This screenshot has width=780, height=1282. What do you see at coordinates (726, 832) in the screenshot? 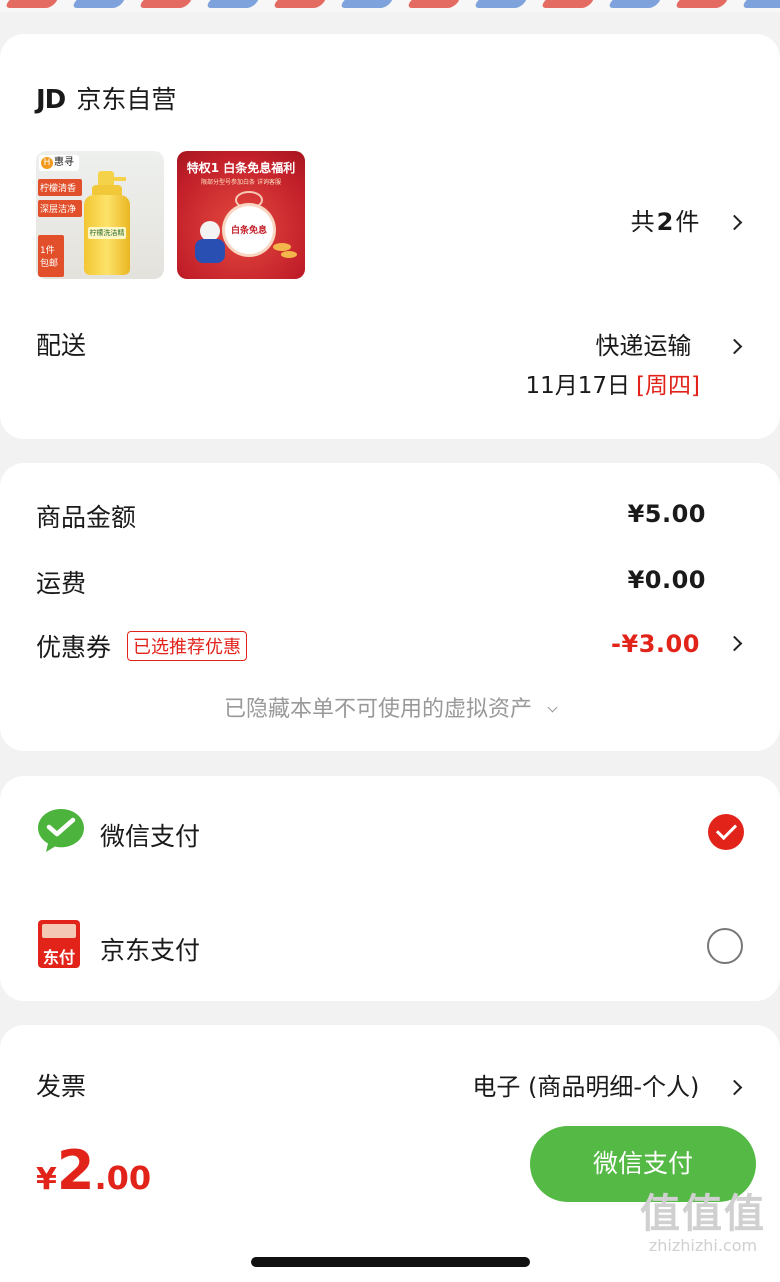
I see `radio-checked-icon` at bounding box center [726, 832].